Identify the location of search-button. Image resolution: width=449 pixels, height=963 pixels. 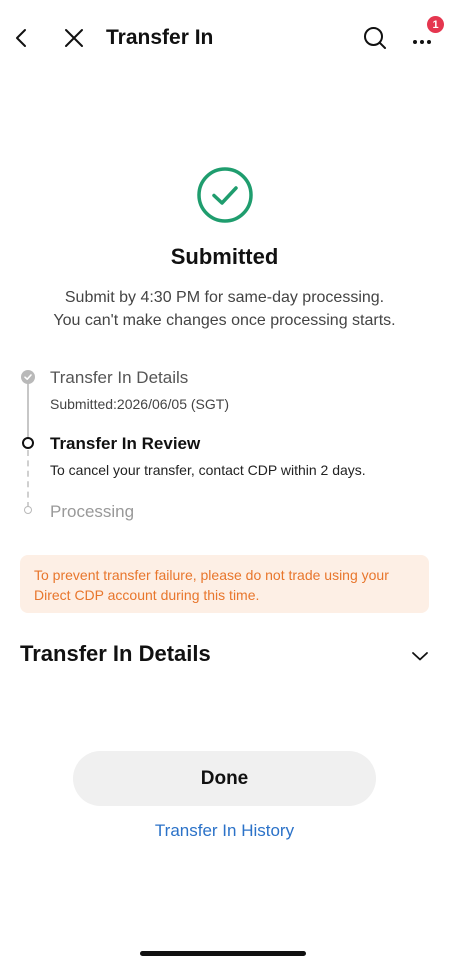
(375, 38).